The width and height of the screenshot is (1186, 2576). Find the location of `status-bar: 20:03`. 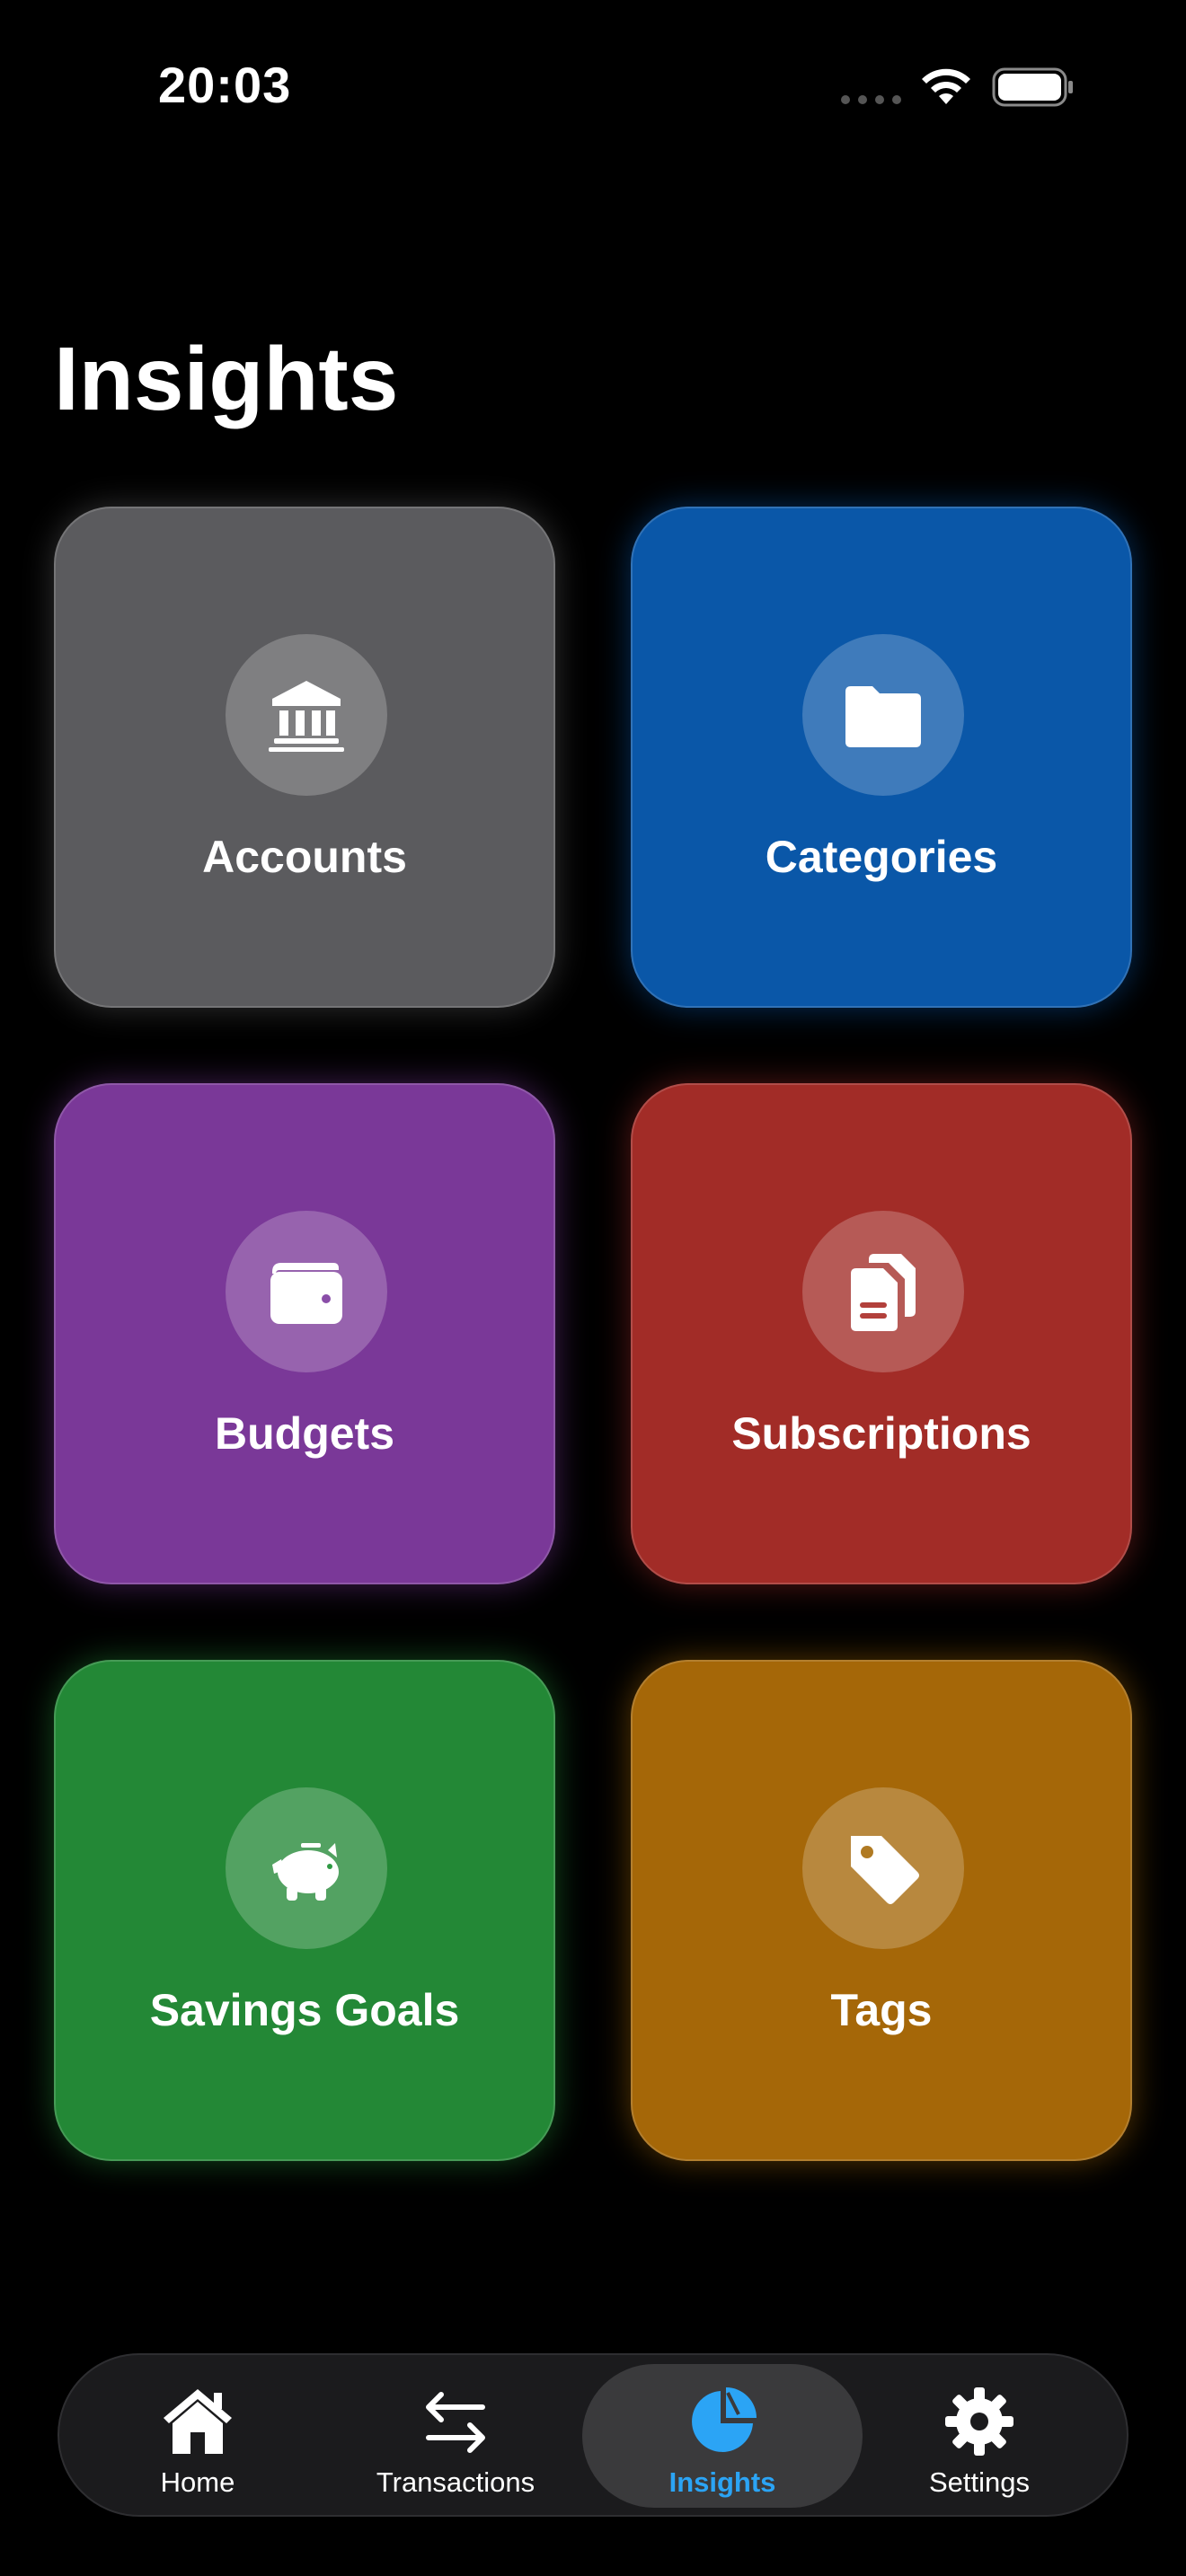

status-bar: 20:03 is located at coordinates (593, 85).